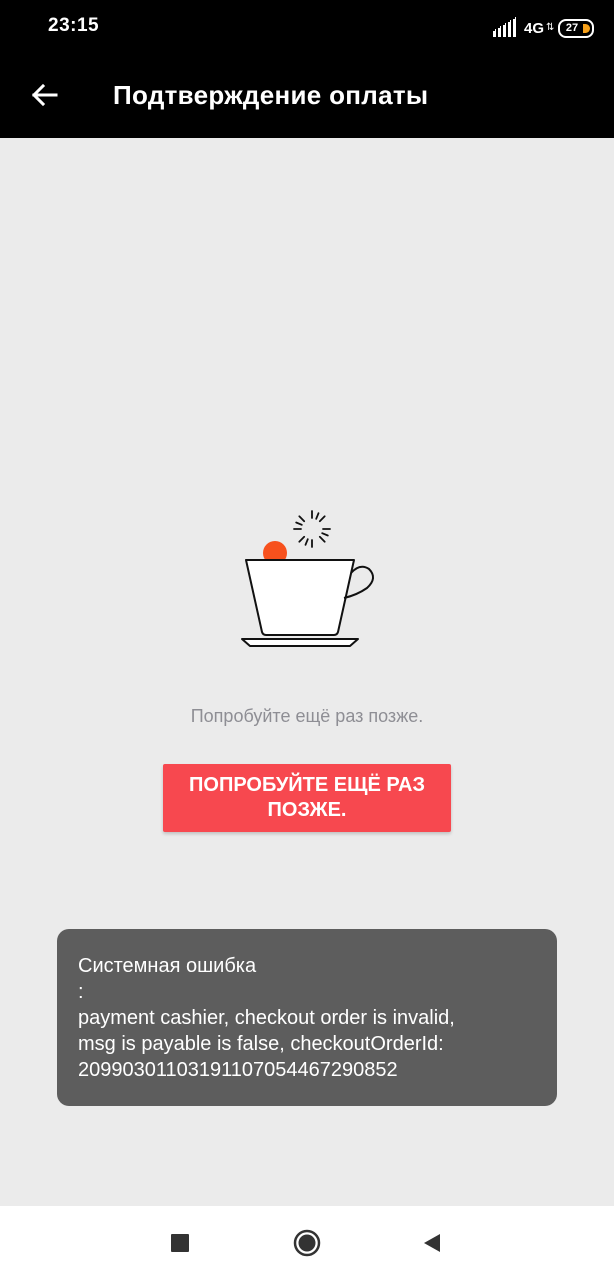  I want to click on network-type: 4G, so click(533, 28).